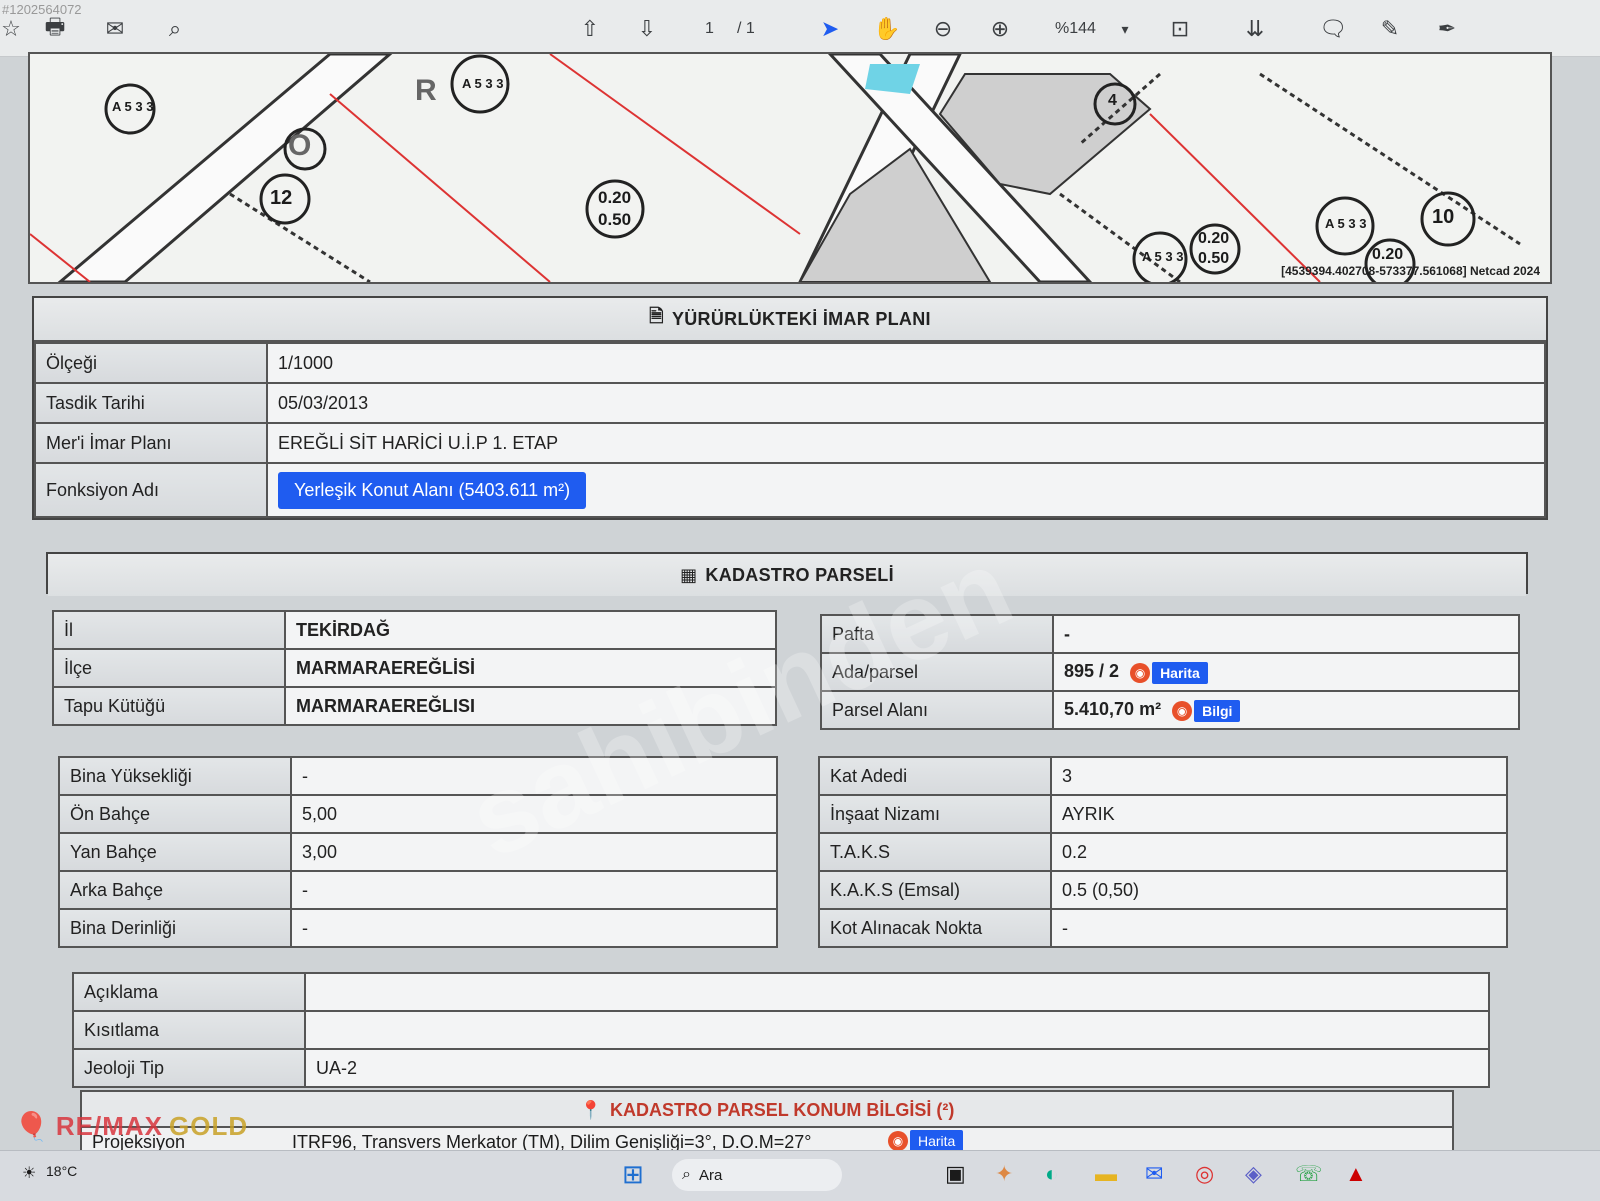 This screenshot has width=1600, height=1201. I want to click on table-row: T.A.K.S 0.2, so click(1163, 852).